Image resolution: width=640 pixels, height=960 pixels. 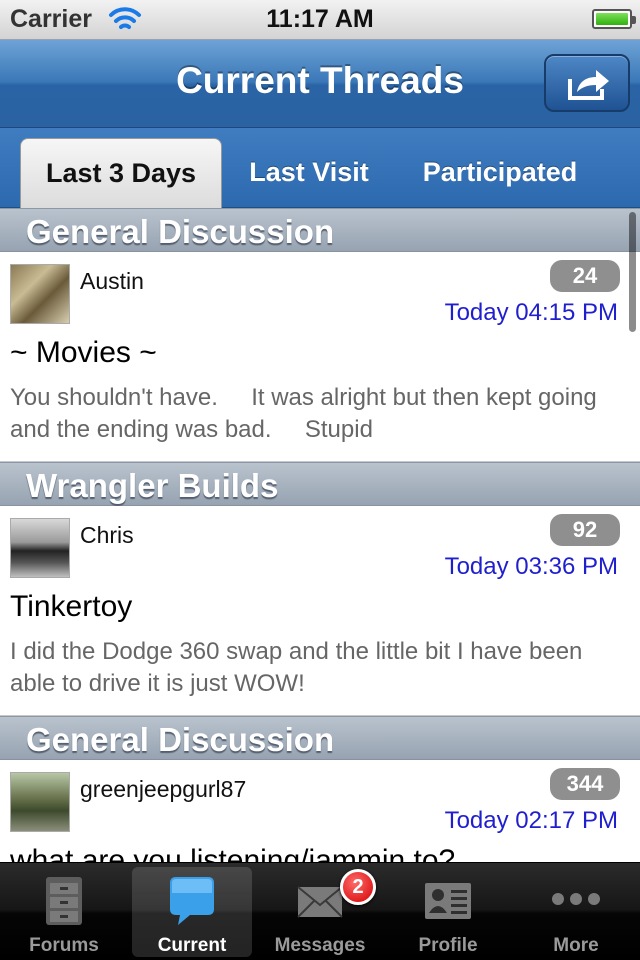 What do you see at coordinates (585, 276) in the screenshot?
I see `reply-count-badge: 24` at bounding box center [585, 276].